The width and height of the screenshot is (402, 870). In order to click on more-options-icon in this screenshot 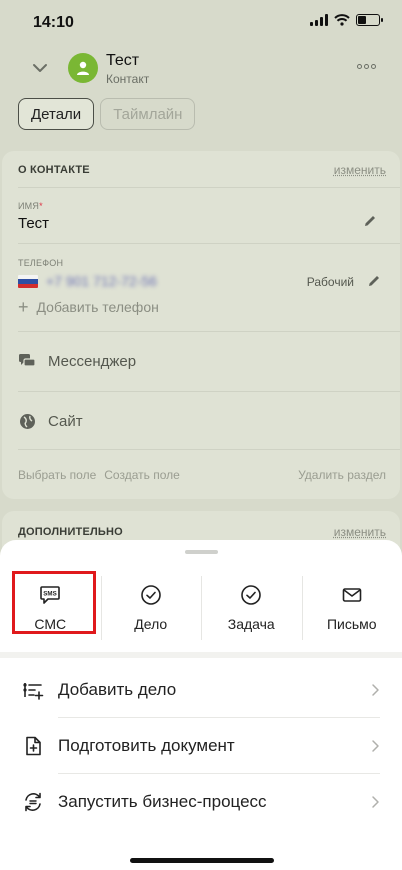, I will do `click(366, 66)`.